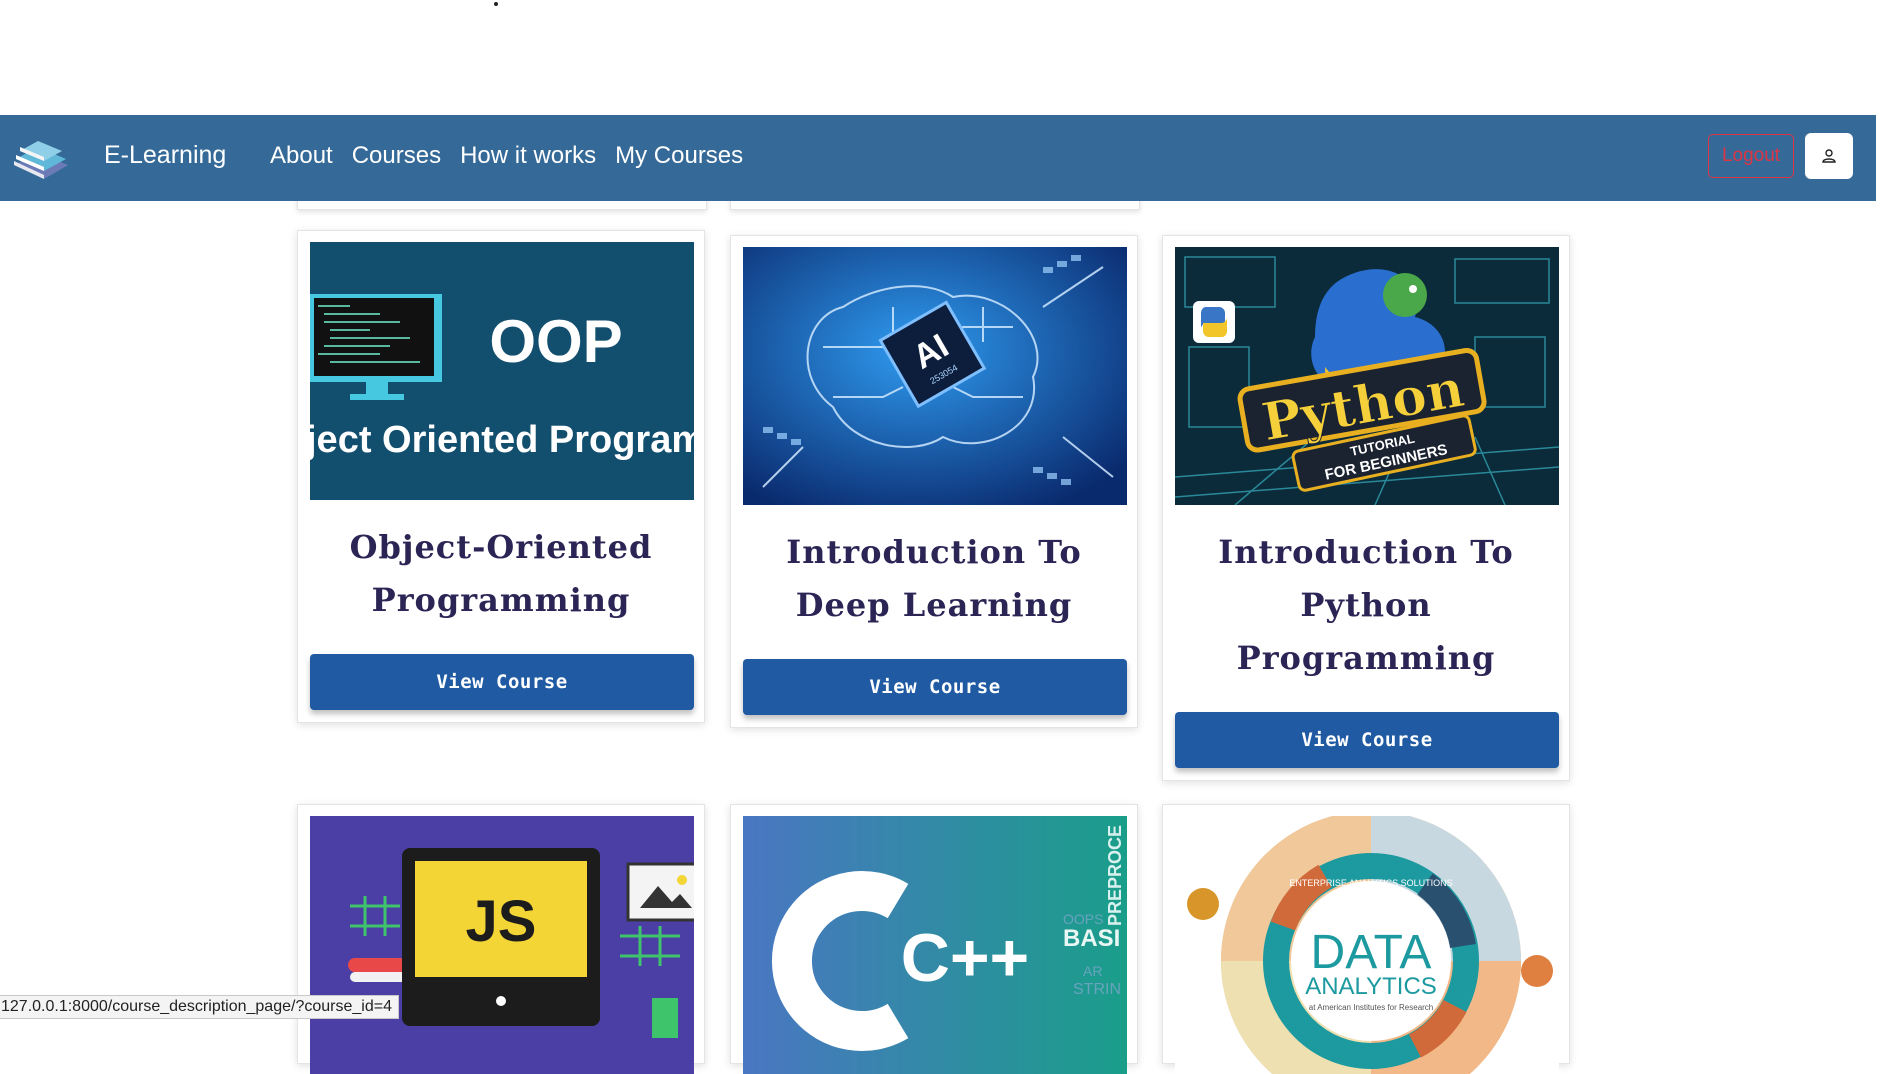  I want to click on data-thumb-subtext: ANALYTICS, so click(1371, 986).